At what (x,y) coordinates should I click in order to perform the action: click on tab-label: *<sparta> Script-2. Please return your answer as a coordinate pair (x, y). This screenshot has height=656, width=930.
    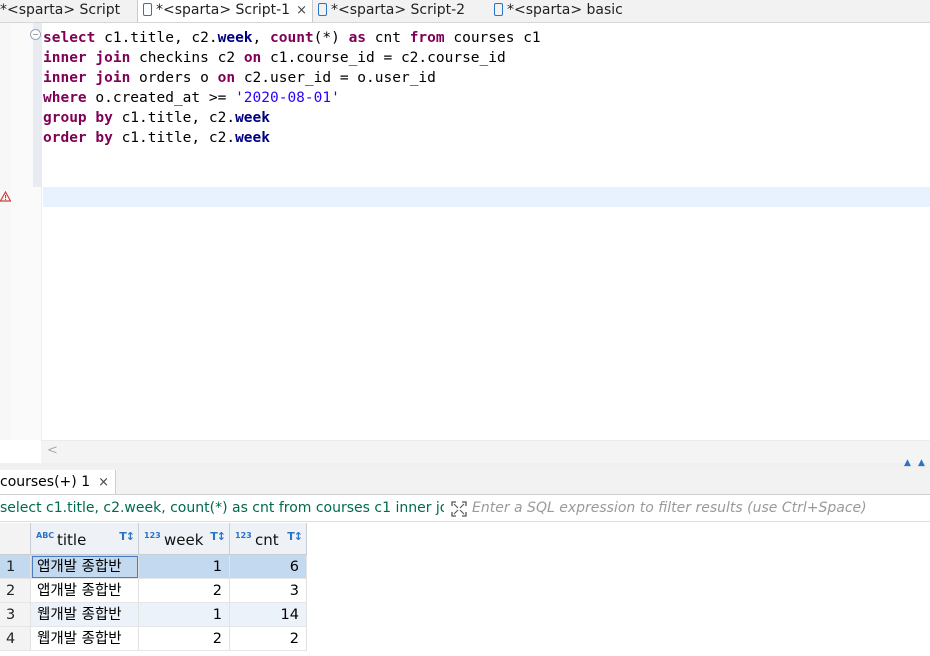
    Looking at the image, I should click on (398, 10).